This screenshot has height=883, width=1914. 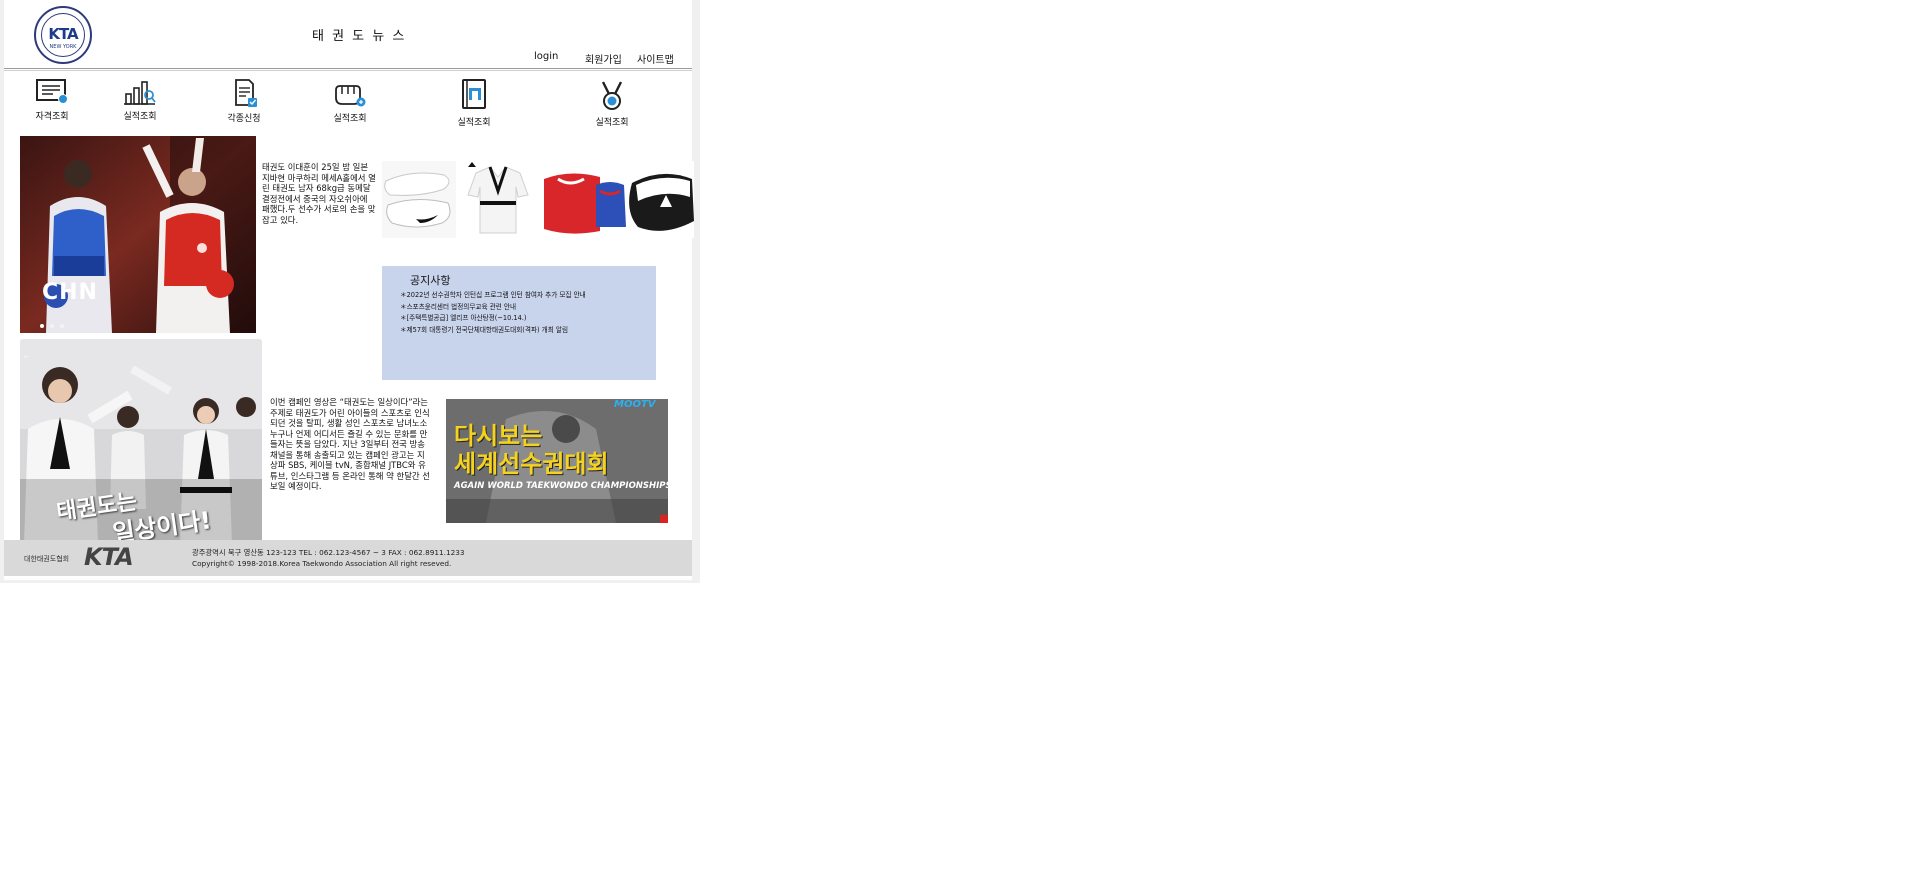 What do you see at coordinates (70, 292) in the screenshot?
I see `chn-label: CHN` at bounding box center [70, 292].